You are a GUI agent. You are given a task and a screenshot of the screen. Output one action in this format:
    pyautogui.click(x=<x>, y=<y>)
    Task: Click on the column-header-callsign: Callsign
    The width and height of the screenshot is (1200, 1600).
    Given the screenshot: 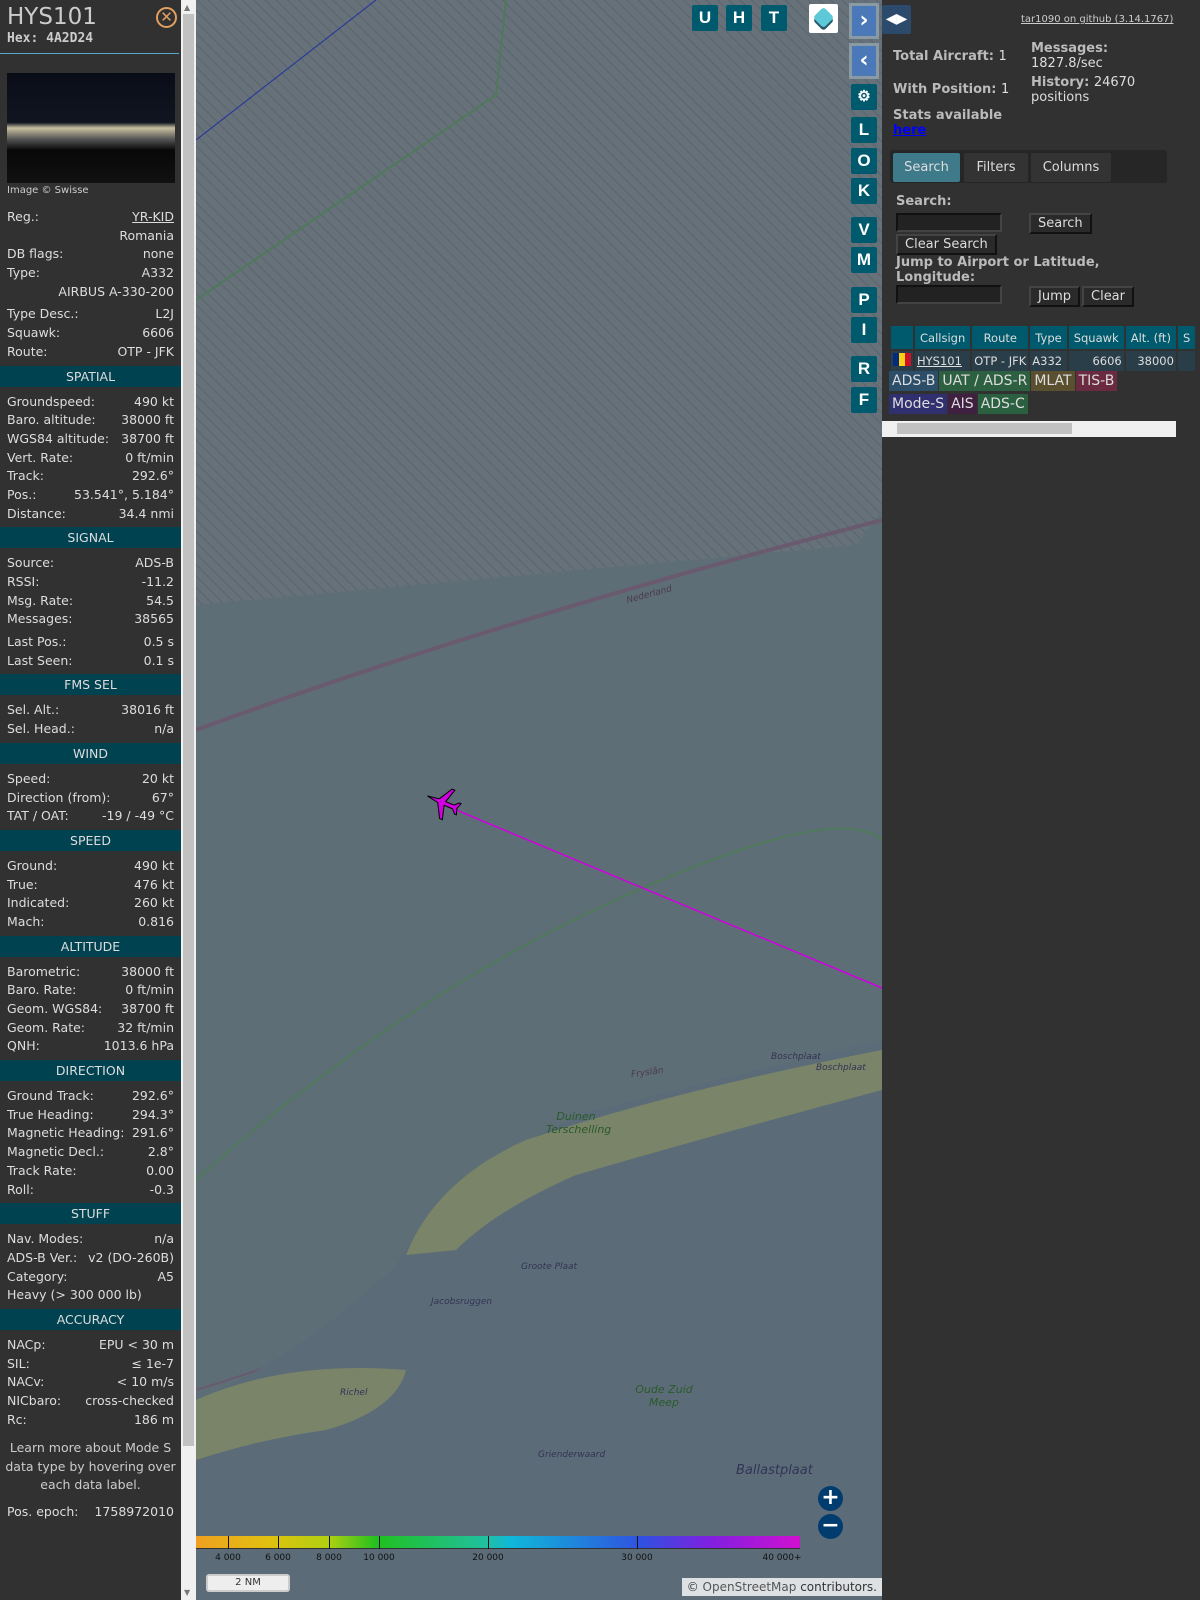 What is the action you would take?
    pyautogui.click(x=943, y=337)
    